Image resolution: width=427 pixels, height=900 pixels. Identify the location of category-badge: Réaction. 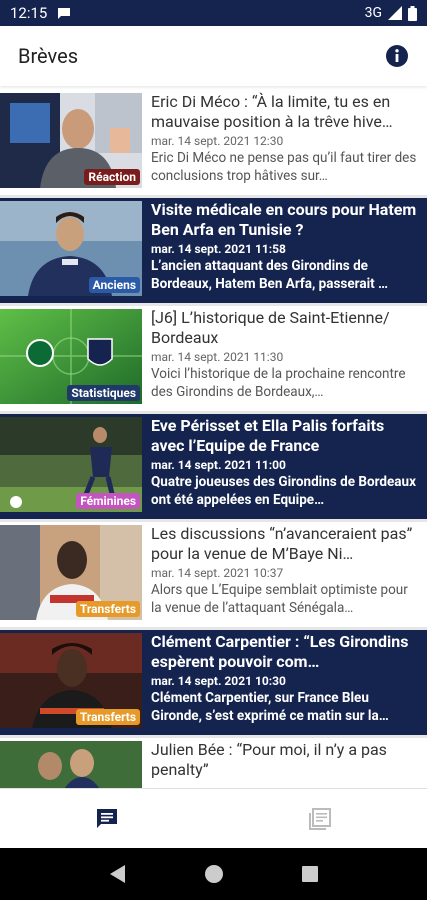
(112, 177).